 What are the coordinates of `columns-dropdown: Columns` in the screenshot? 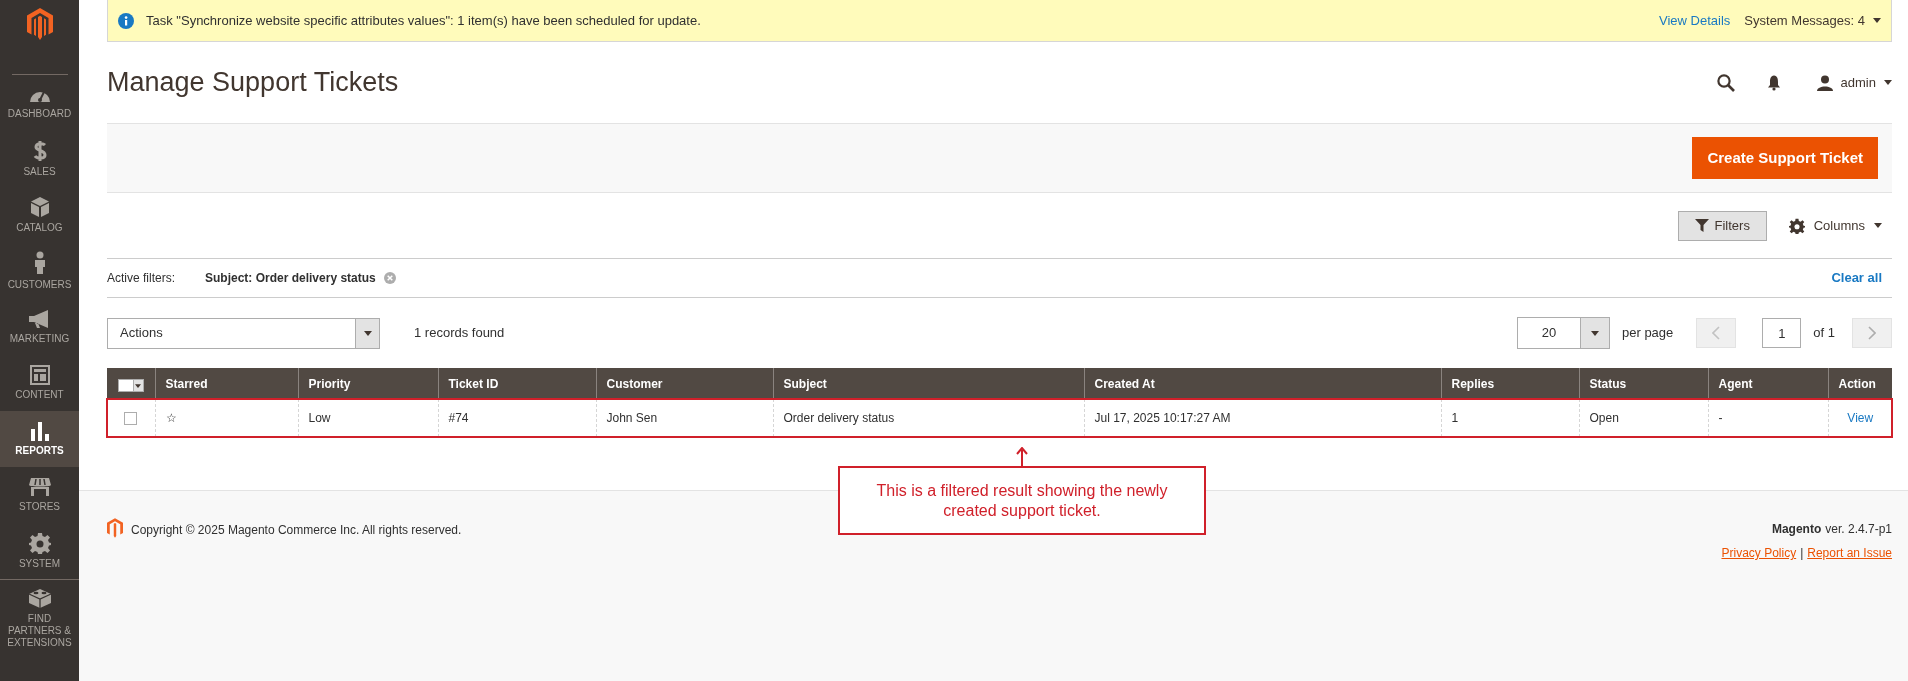 It's located at (1835, 225).